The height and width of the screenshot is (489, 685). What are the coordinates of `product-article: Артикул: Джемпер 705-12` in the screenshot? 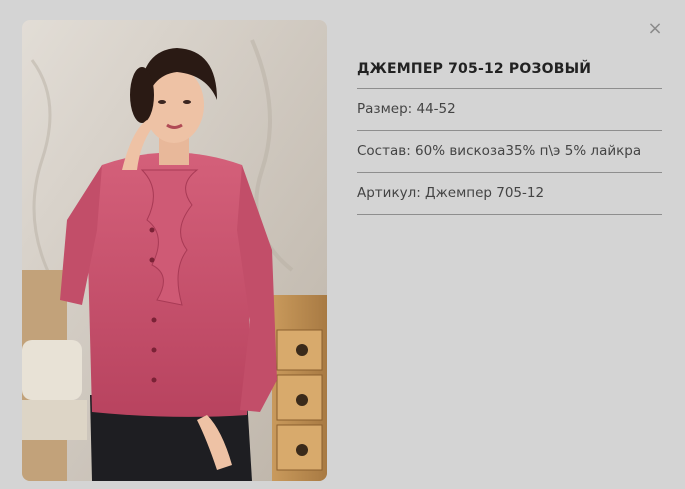 It's located at (509, 194).